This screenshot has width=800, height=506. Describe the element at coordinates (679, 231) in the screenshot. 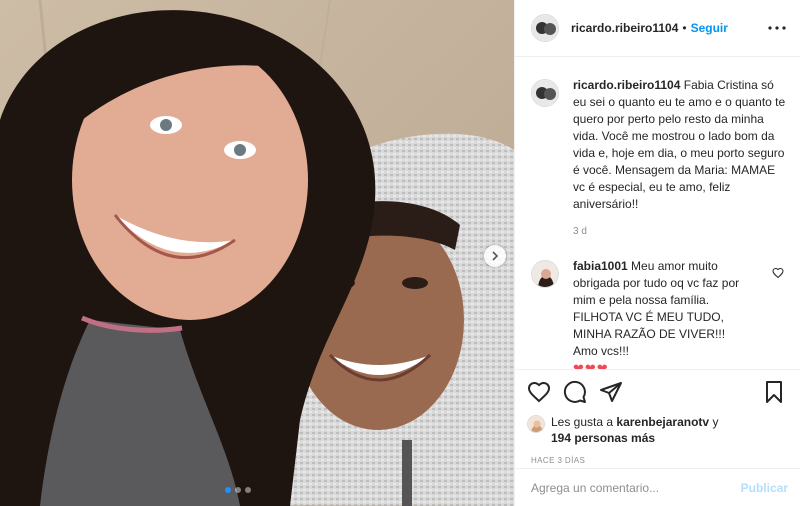

I see `caption-time: 3 d` at that location.